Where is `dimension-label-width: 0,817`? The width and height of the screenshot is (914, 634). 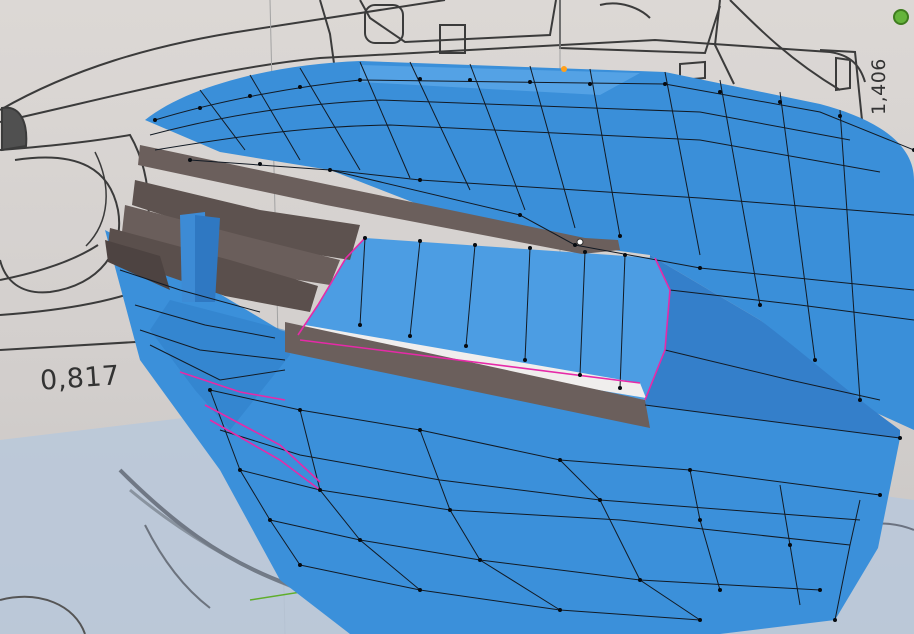
dimension-label-width: 0,817 is located at coordinates (80, 378).